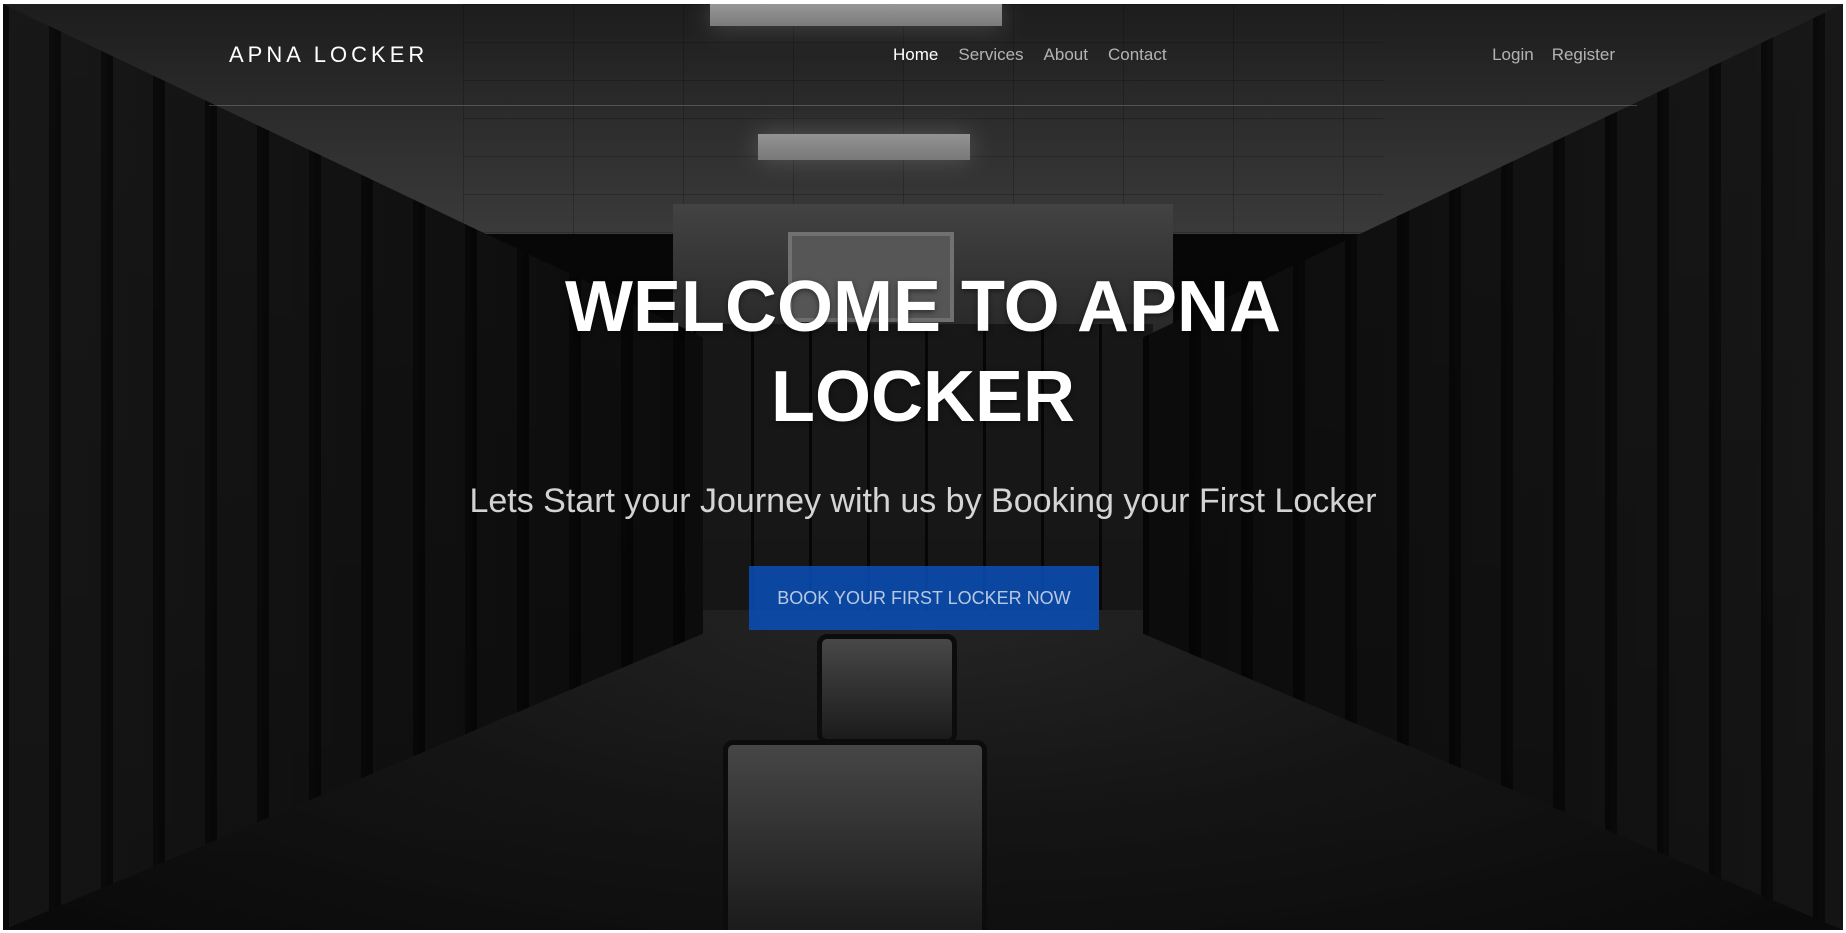  I want to click on nav-contact: Contact, so click(1137, 55).